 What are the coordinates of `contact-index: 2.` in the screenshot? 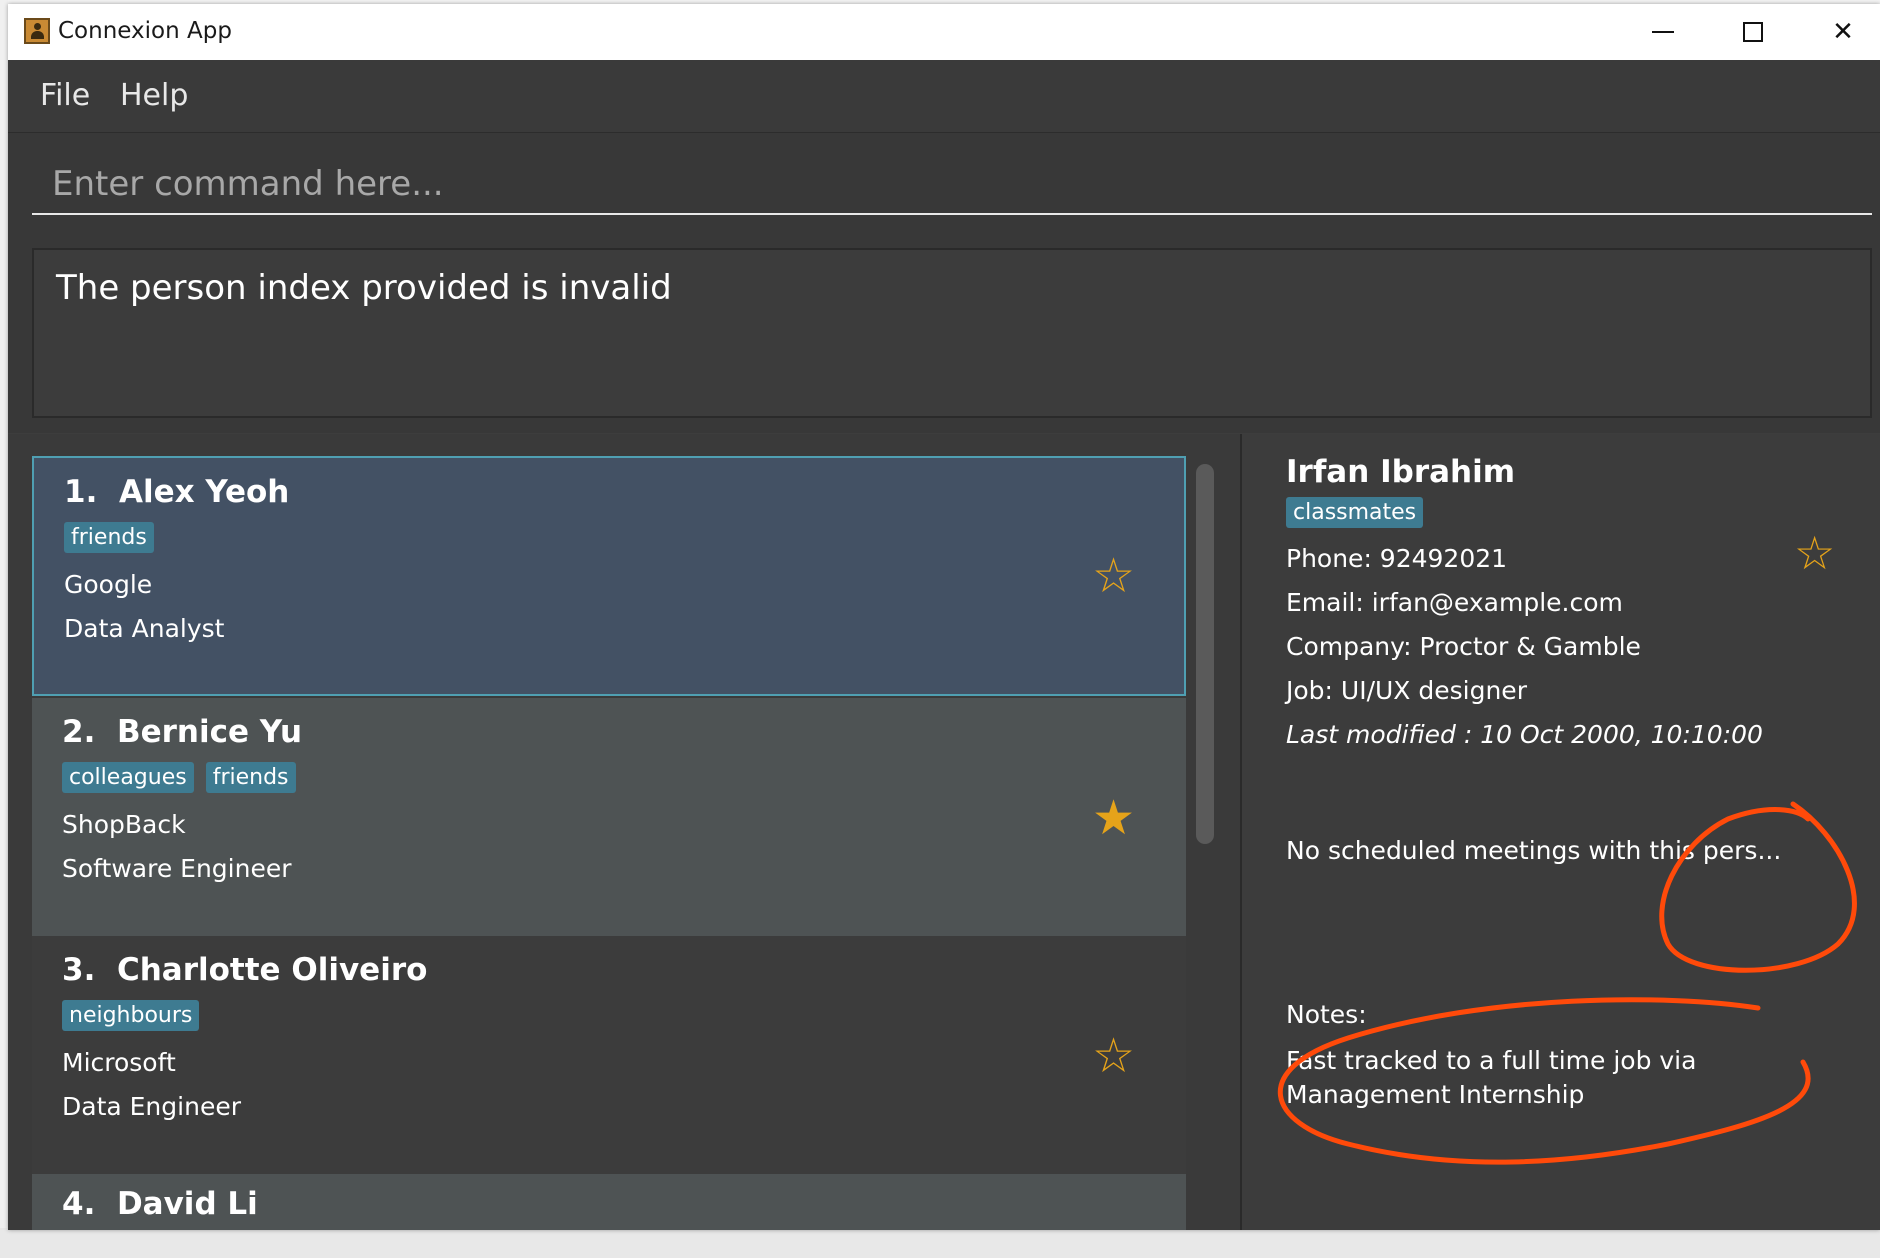 It's located at (79, 732).